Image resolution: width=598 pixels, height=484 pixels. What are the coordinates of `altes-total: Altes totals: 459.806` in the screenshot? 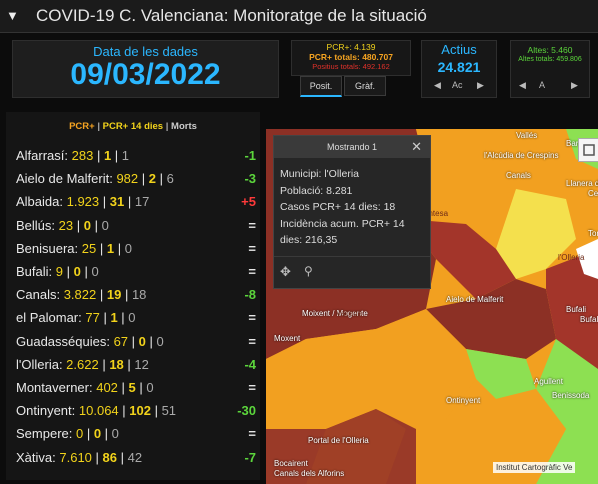 It's located at (550, 59).